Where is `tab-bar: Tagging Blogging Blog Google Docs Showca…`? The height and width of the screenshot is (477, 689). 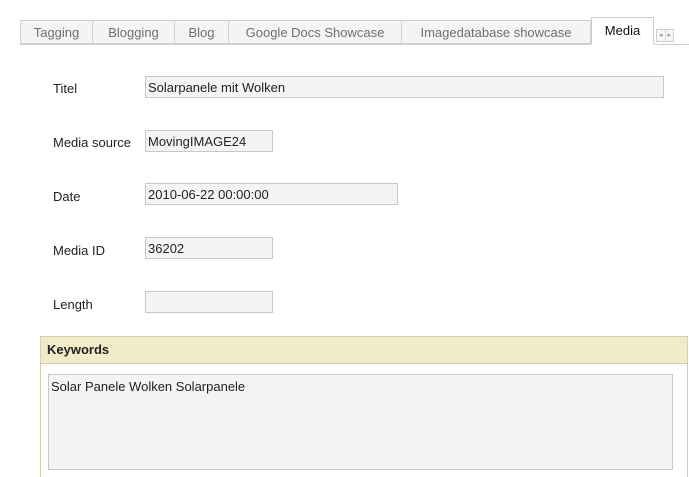
tab-bar: Tagging Blogging Blog Google Docs Showca… is located at coordinates (354, 31).